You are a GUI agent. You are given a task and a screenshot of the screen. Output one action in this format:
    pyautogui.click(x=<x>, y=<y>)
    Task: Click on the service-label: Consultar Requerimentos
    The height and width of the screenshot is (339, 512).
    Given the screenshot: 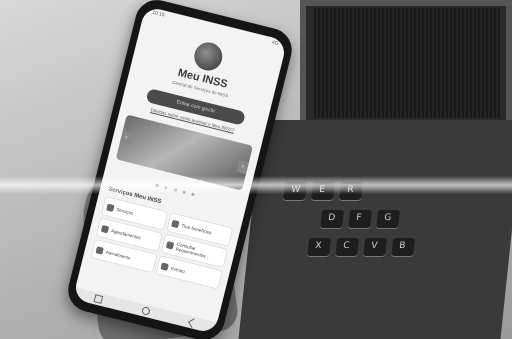 What is the action you would take?
    pyautogui.click(x=191, y=250)
    